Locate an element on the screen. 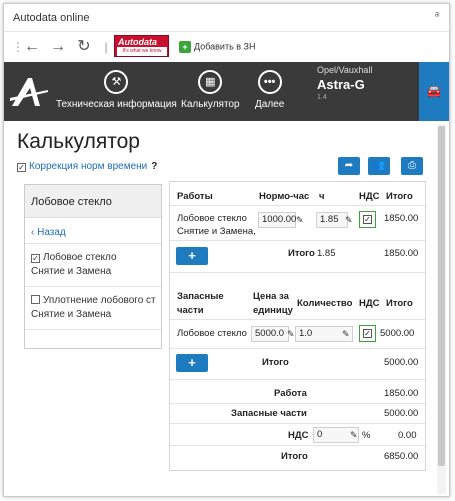 The height and width of the screenshot is (501, 455). header-hours: ч is located at coordinates (322, 196).